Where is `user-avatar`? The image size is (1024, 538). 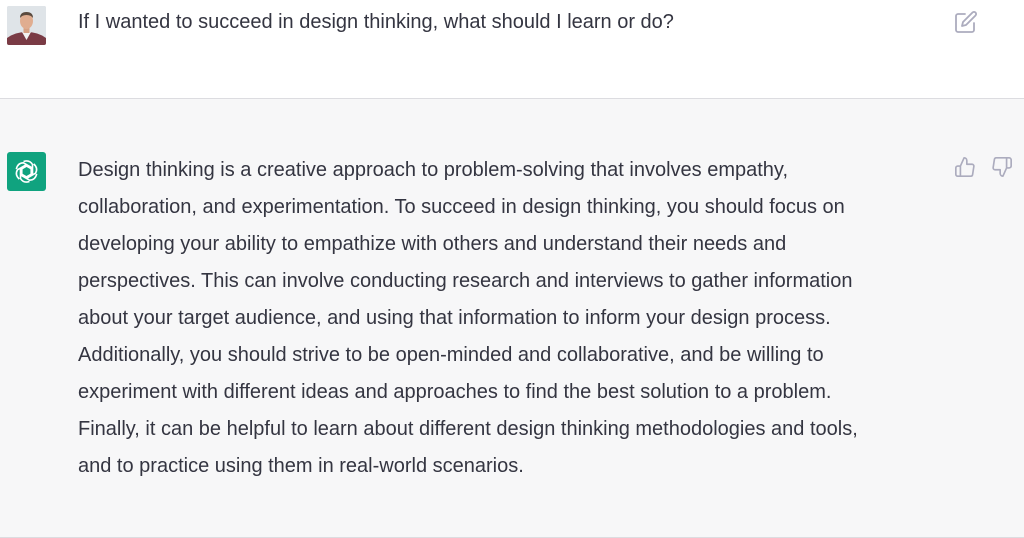
user-avatar is located at coordinates (26, 25).